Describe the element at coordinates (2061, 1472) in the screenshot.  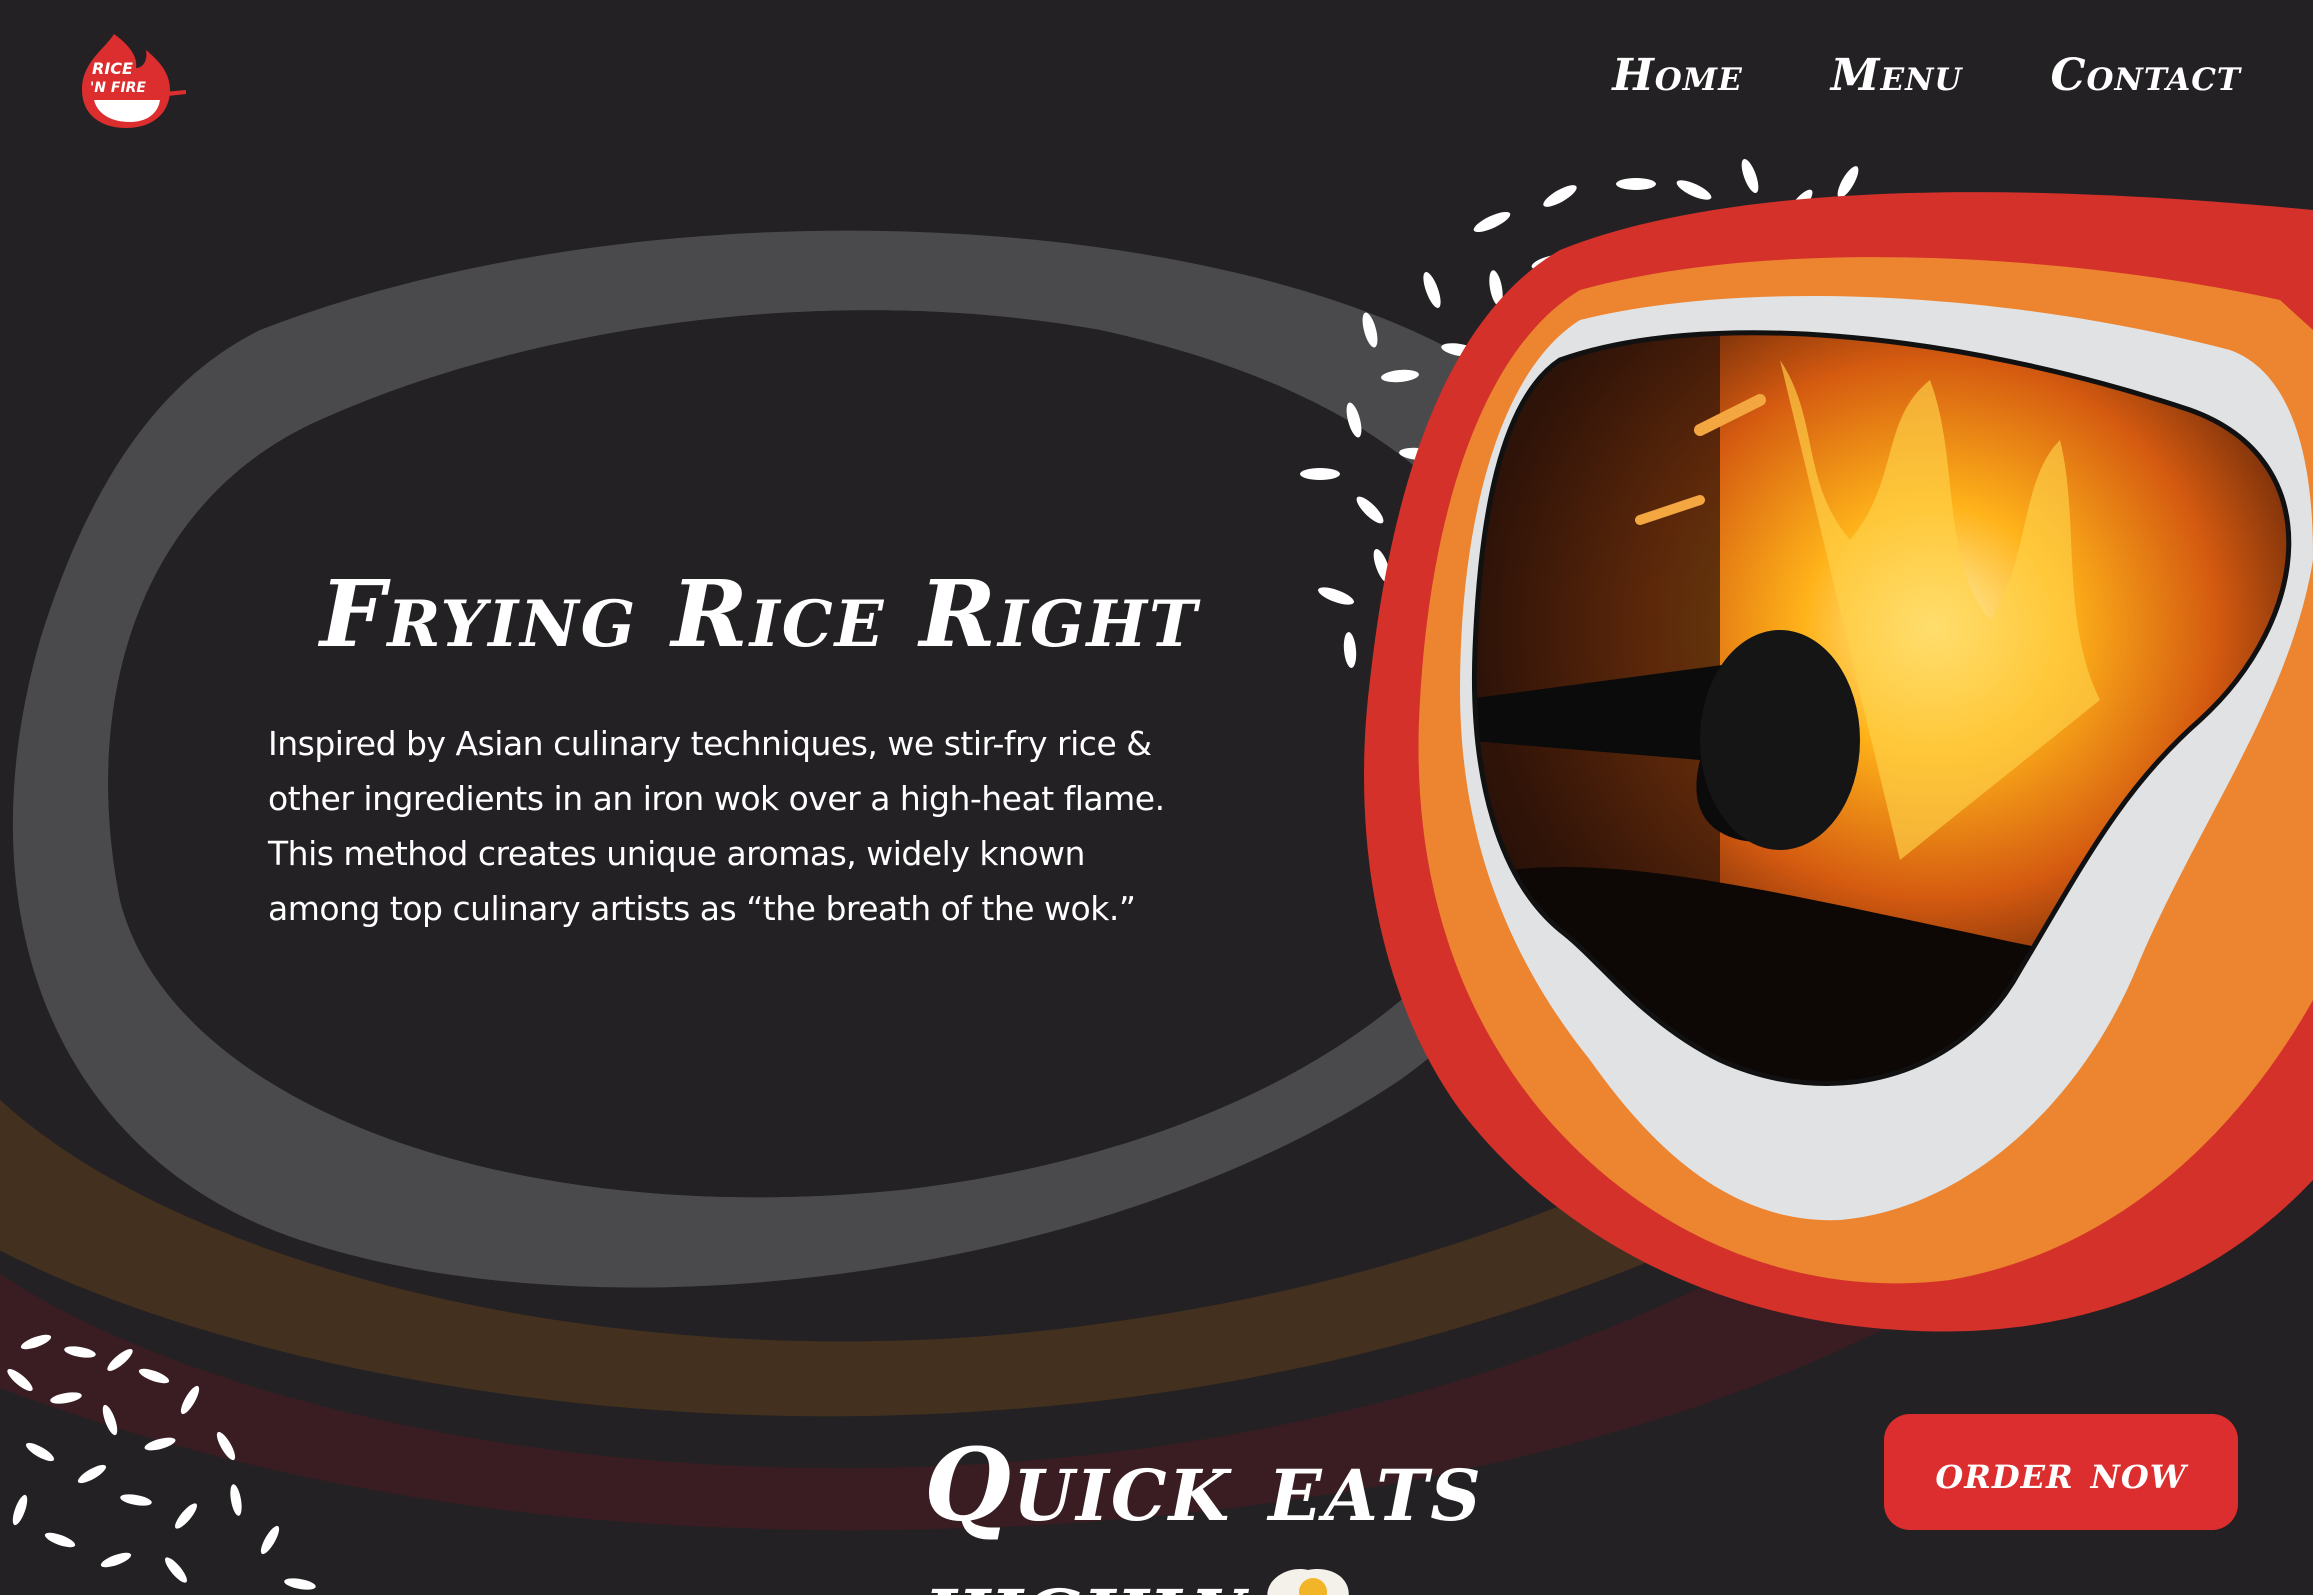
I see `order-now-button: order now` at that location.